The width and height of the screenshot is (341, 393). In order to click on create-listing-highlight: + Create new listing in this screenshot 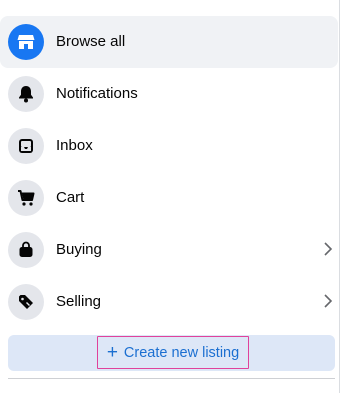, I will do `click(173, 352)`.